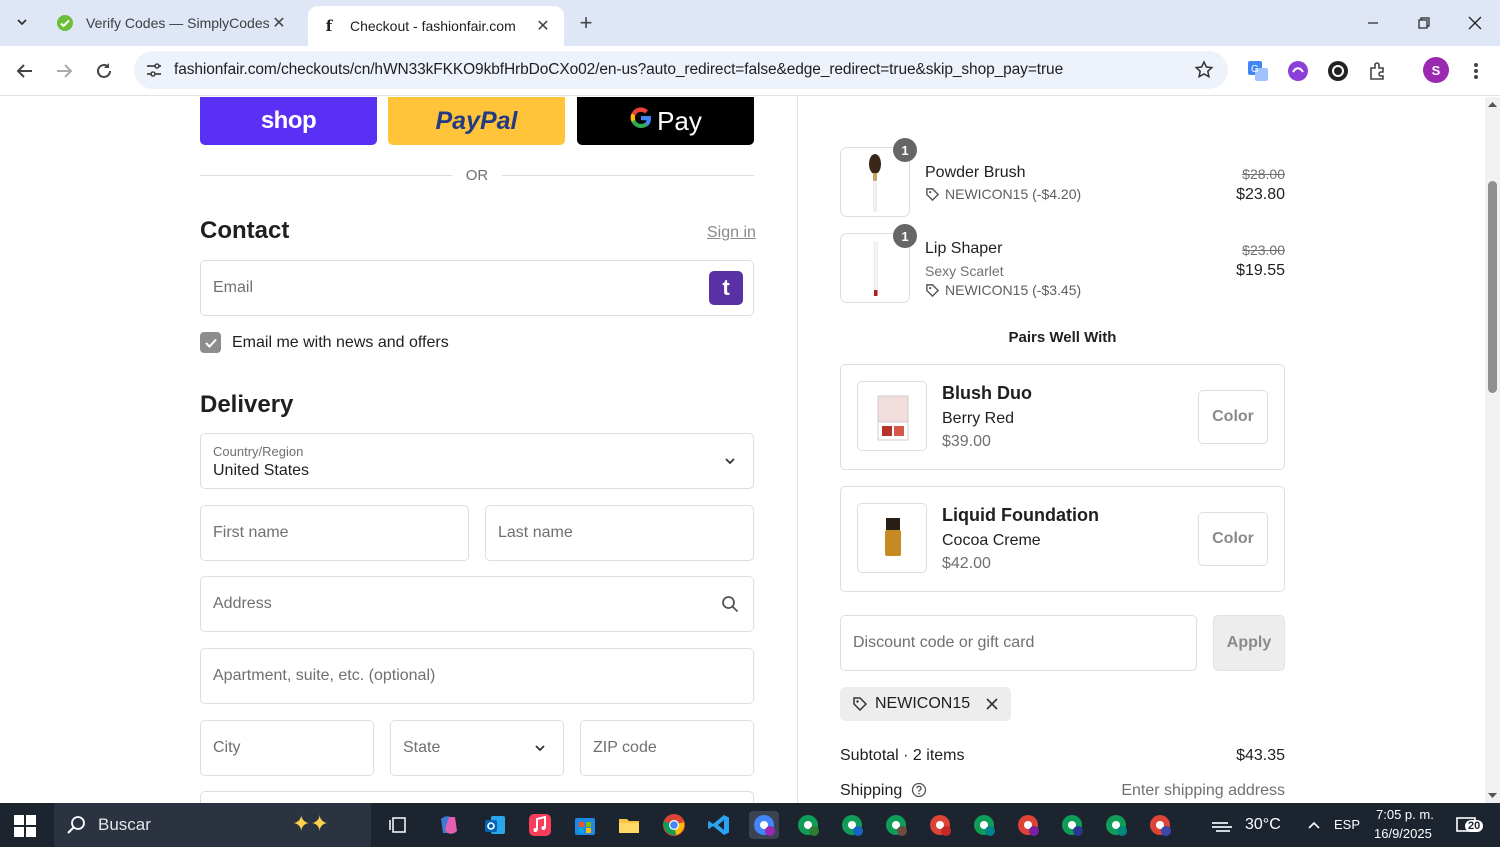 This screenshot has height=847, width=1500. I want to click on delivery-heading: Delivery, so click(247, 404).